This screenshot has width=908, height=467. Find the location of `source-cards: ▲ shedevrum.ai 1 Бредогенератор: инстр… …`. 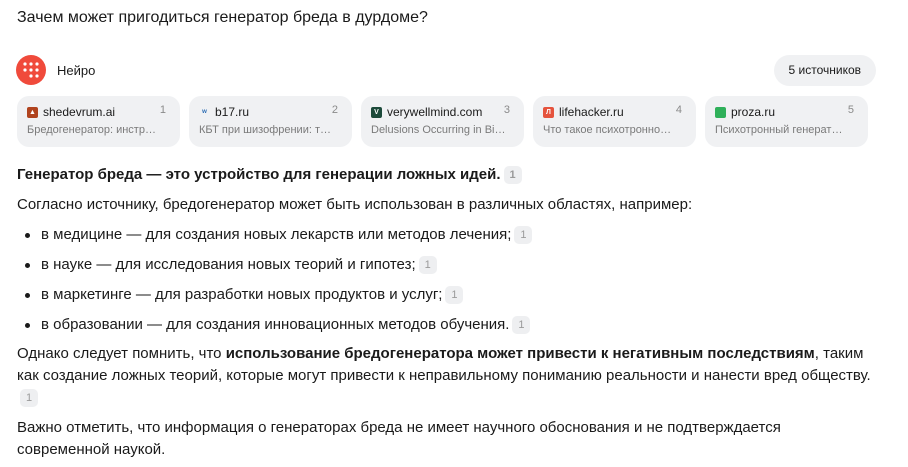

source-cards: ▲ shedevrum.ai 1 Бредогенератор: инстр… … is located at coordinates (442, 121).